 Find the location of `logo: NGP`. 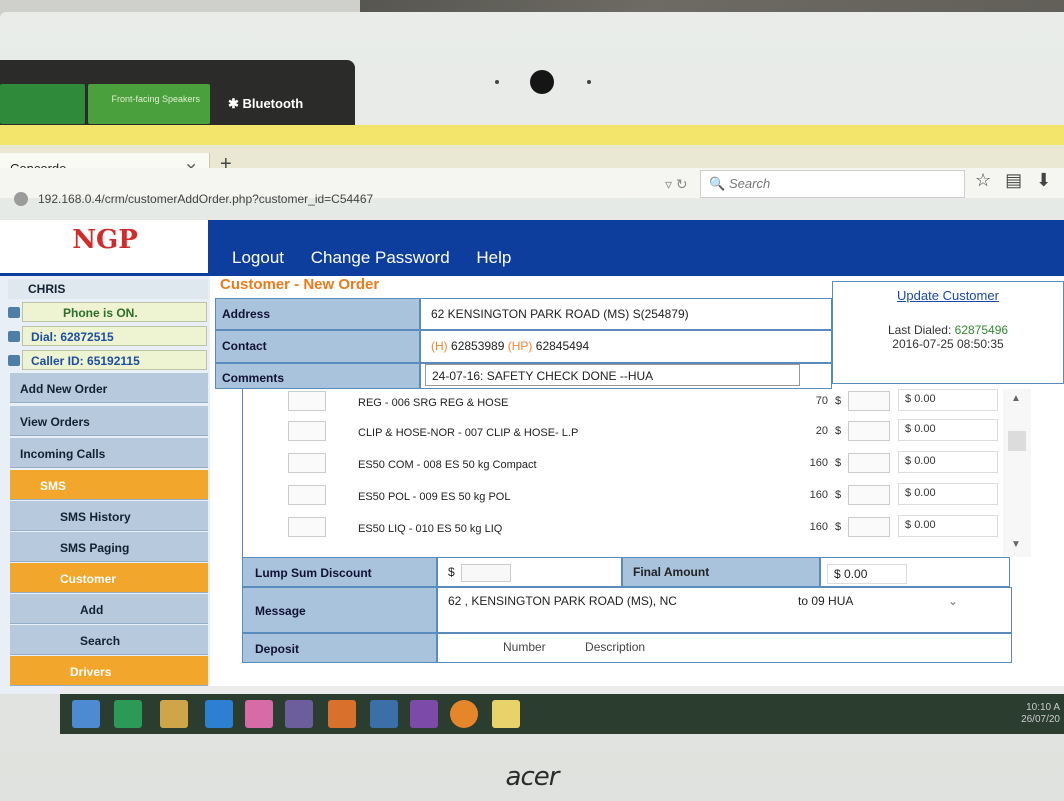

logo: NGP is located at coordinates (105, 240).